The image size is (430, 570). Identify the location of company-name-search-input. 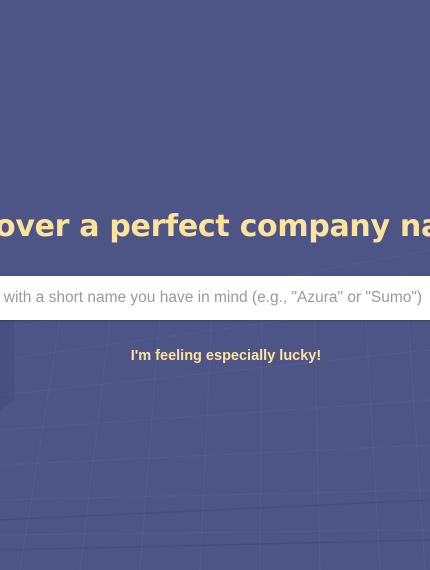
(215, 298).